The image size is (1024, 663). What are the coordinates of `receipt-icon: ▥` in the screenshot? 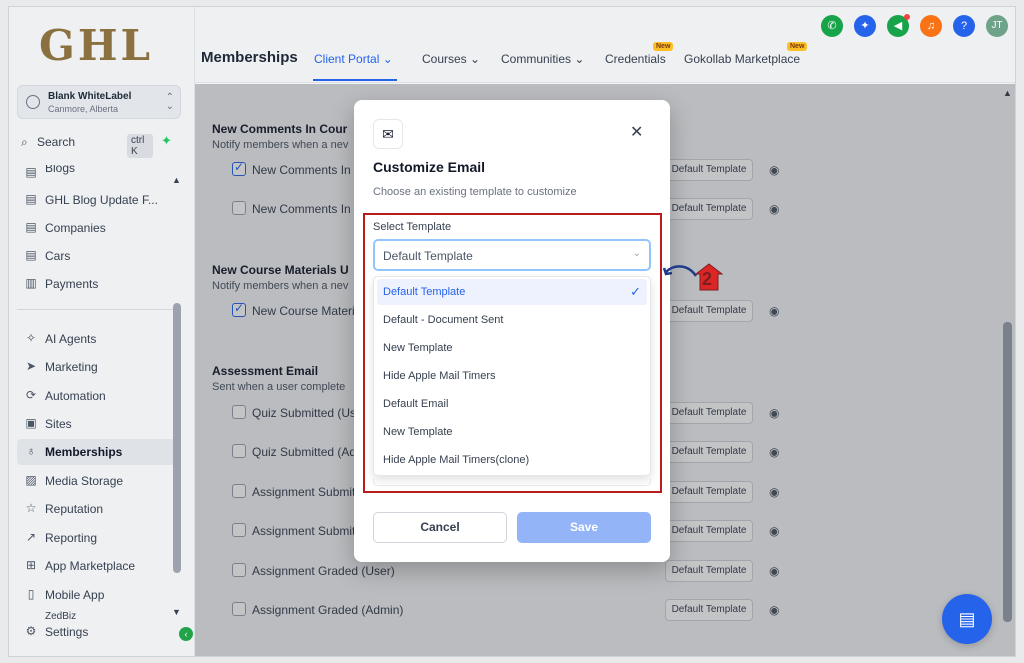 It's located at (31, 283).